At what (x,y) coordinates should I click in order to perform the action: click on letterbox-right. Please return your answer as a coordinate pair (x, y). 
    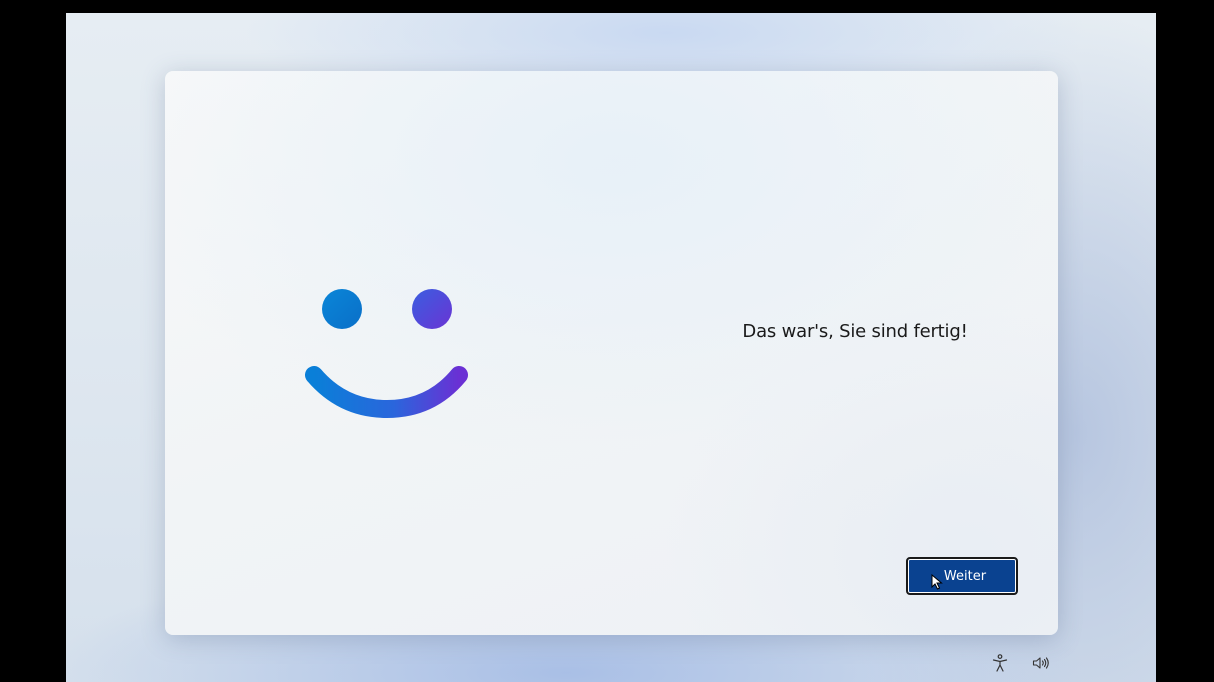
    Looking at the image, I should click on (1185, 341).